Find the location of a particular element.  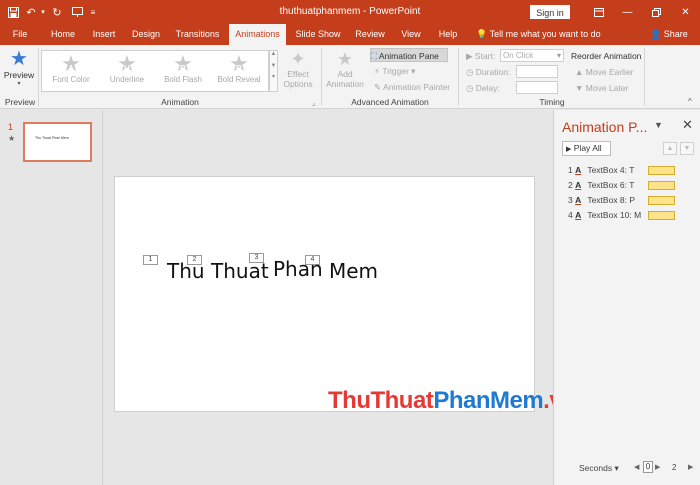

tell-me-text: Tell me what you want to do is located at coordinates (545, 34).